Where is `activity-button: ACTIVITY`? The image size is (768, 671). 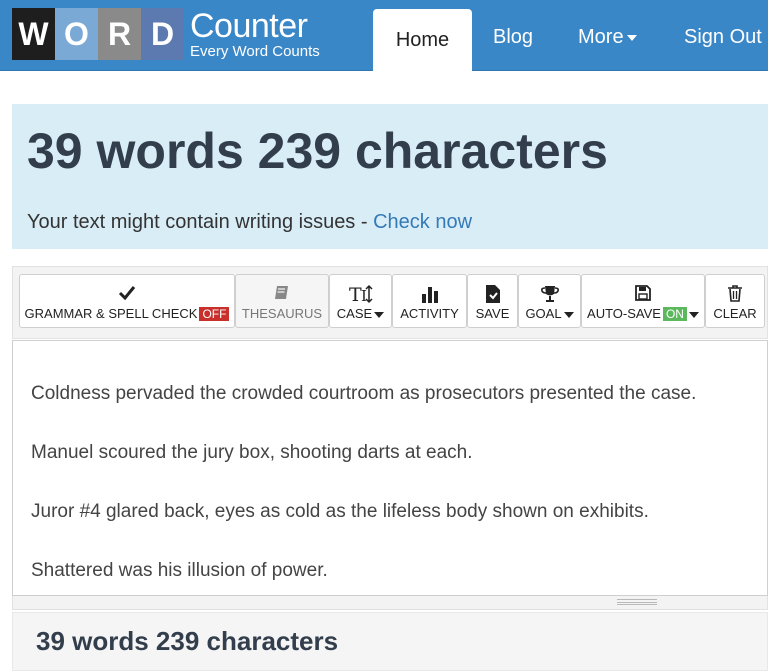
activity-button: ACTIVITY is located at coordinates (429, 301).